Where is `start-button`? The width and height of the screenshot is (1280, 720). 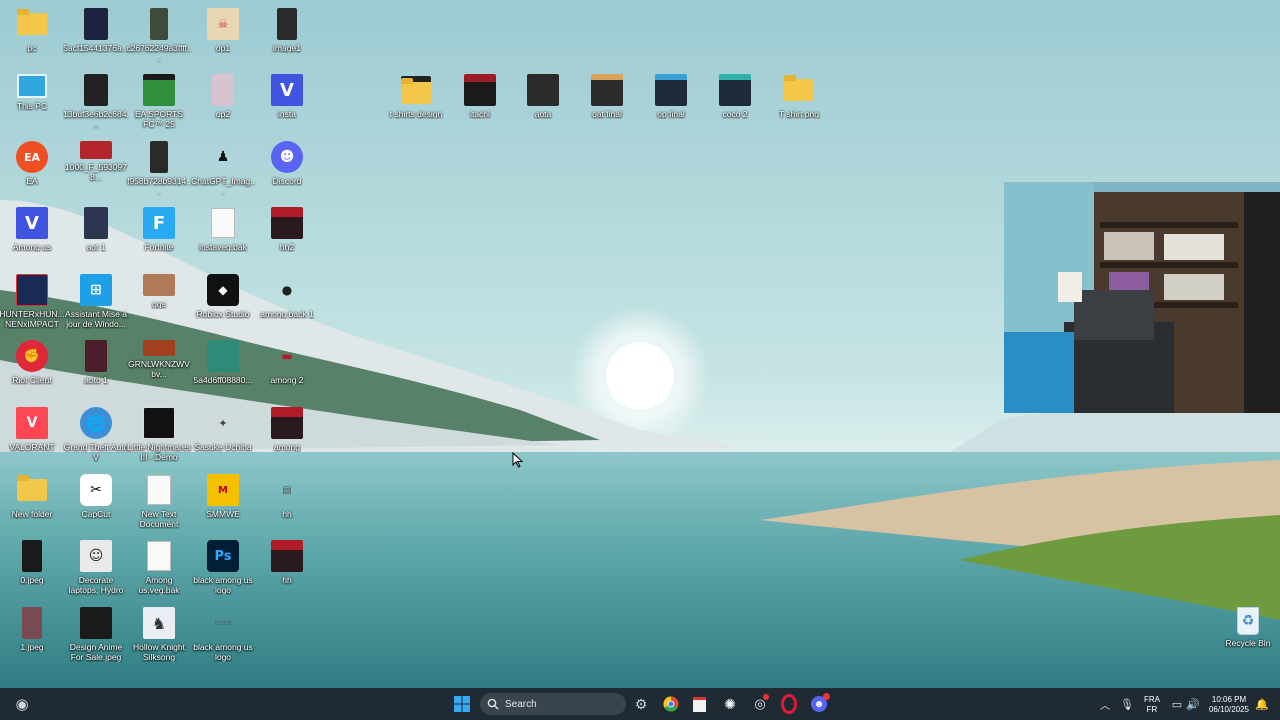 start-button is located at coordinates (462, 704).